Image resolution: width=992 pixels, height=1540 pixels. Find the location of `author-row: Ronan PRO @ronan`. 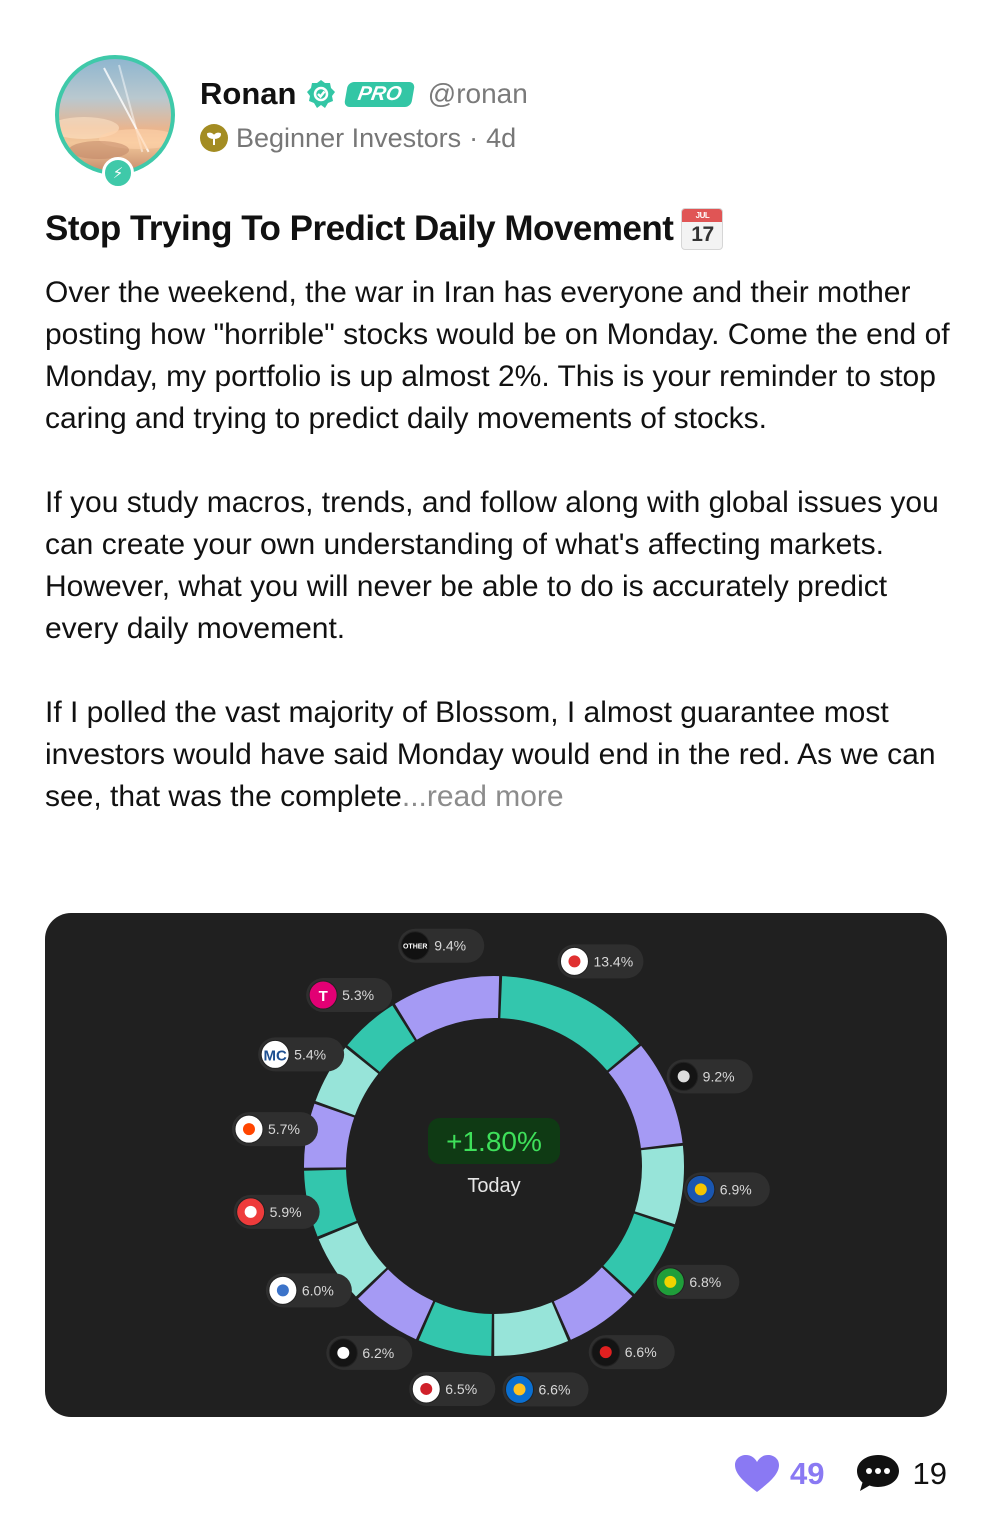

author-row: Ronan PRO @ronan is located at coordinates (364, 94).